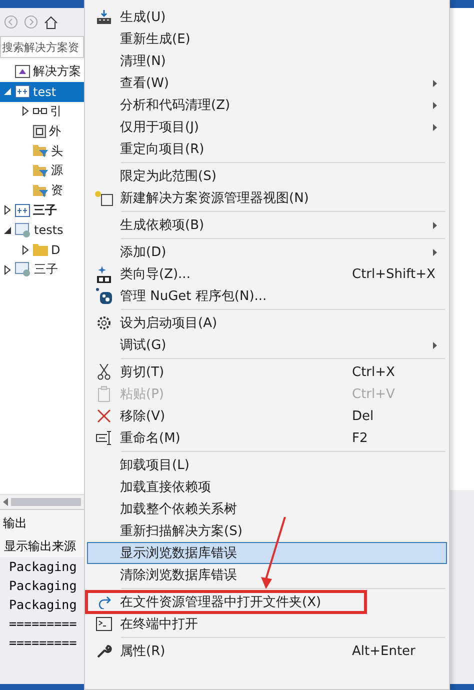 The image size is (474, 690). What do you see at coordinates (57, 171) in the screenshot?
I see `tree-item-label: 源` at bounding box center [57, 171].